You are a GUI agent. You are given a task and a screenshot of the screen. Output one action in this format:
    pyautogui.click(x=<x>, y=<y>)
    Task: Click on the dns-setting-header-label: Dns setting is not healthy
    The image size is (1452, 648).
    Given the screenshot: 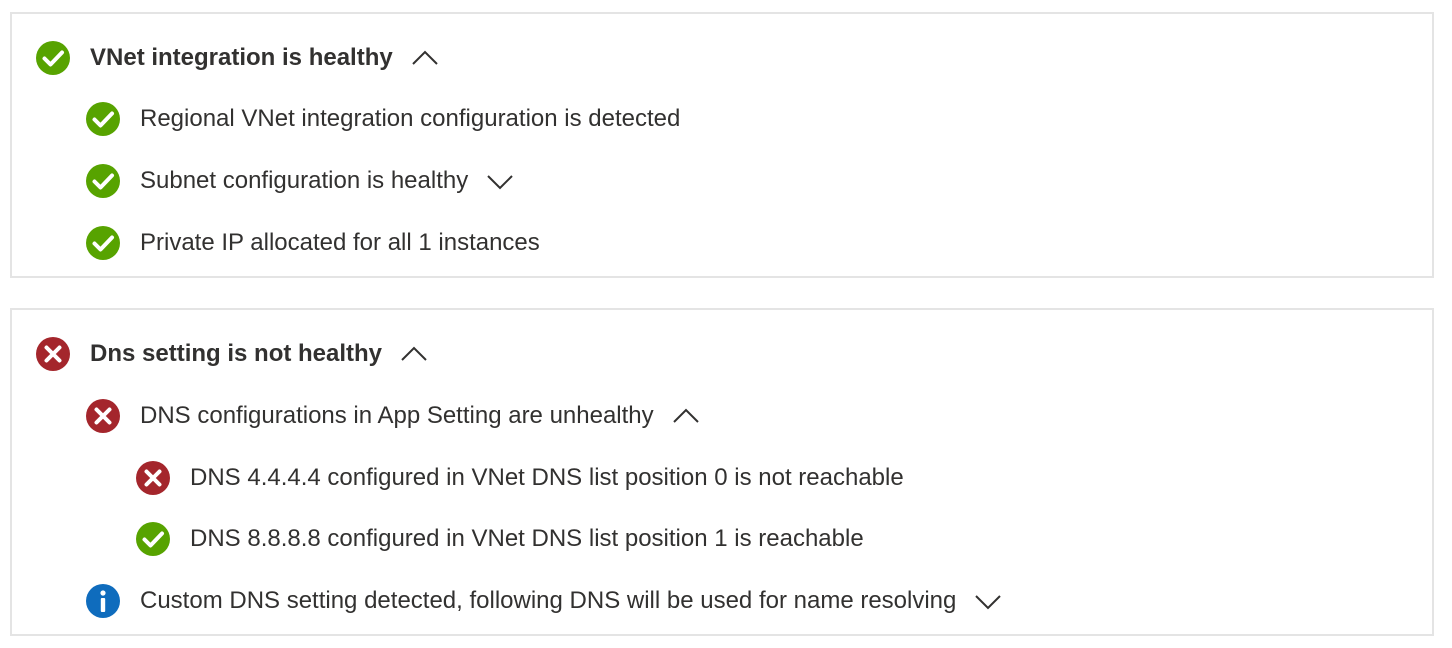 What is the action you would take?
    pyautogui.click(x=236, y=353)
    